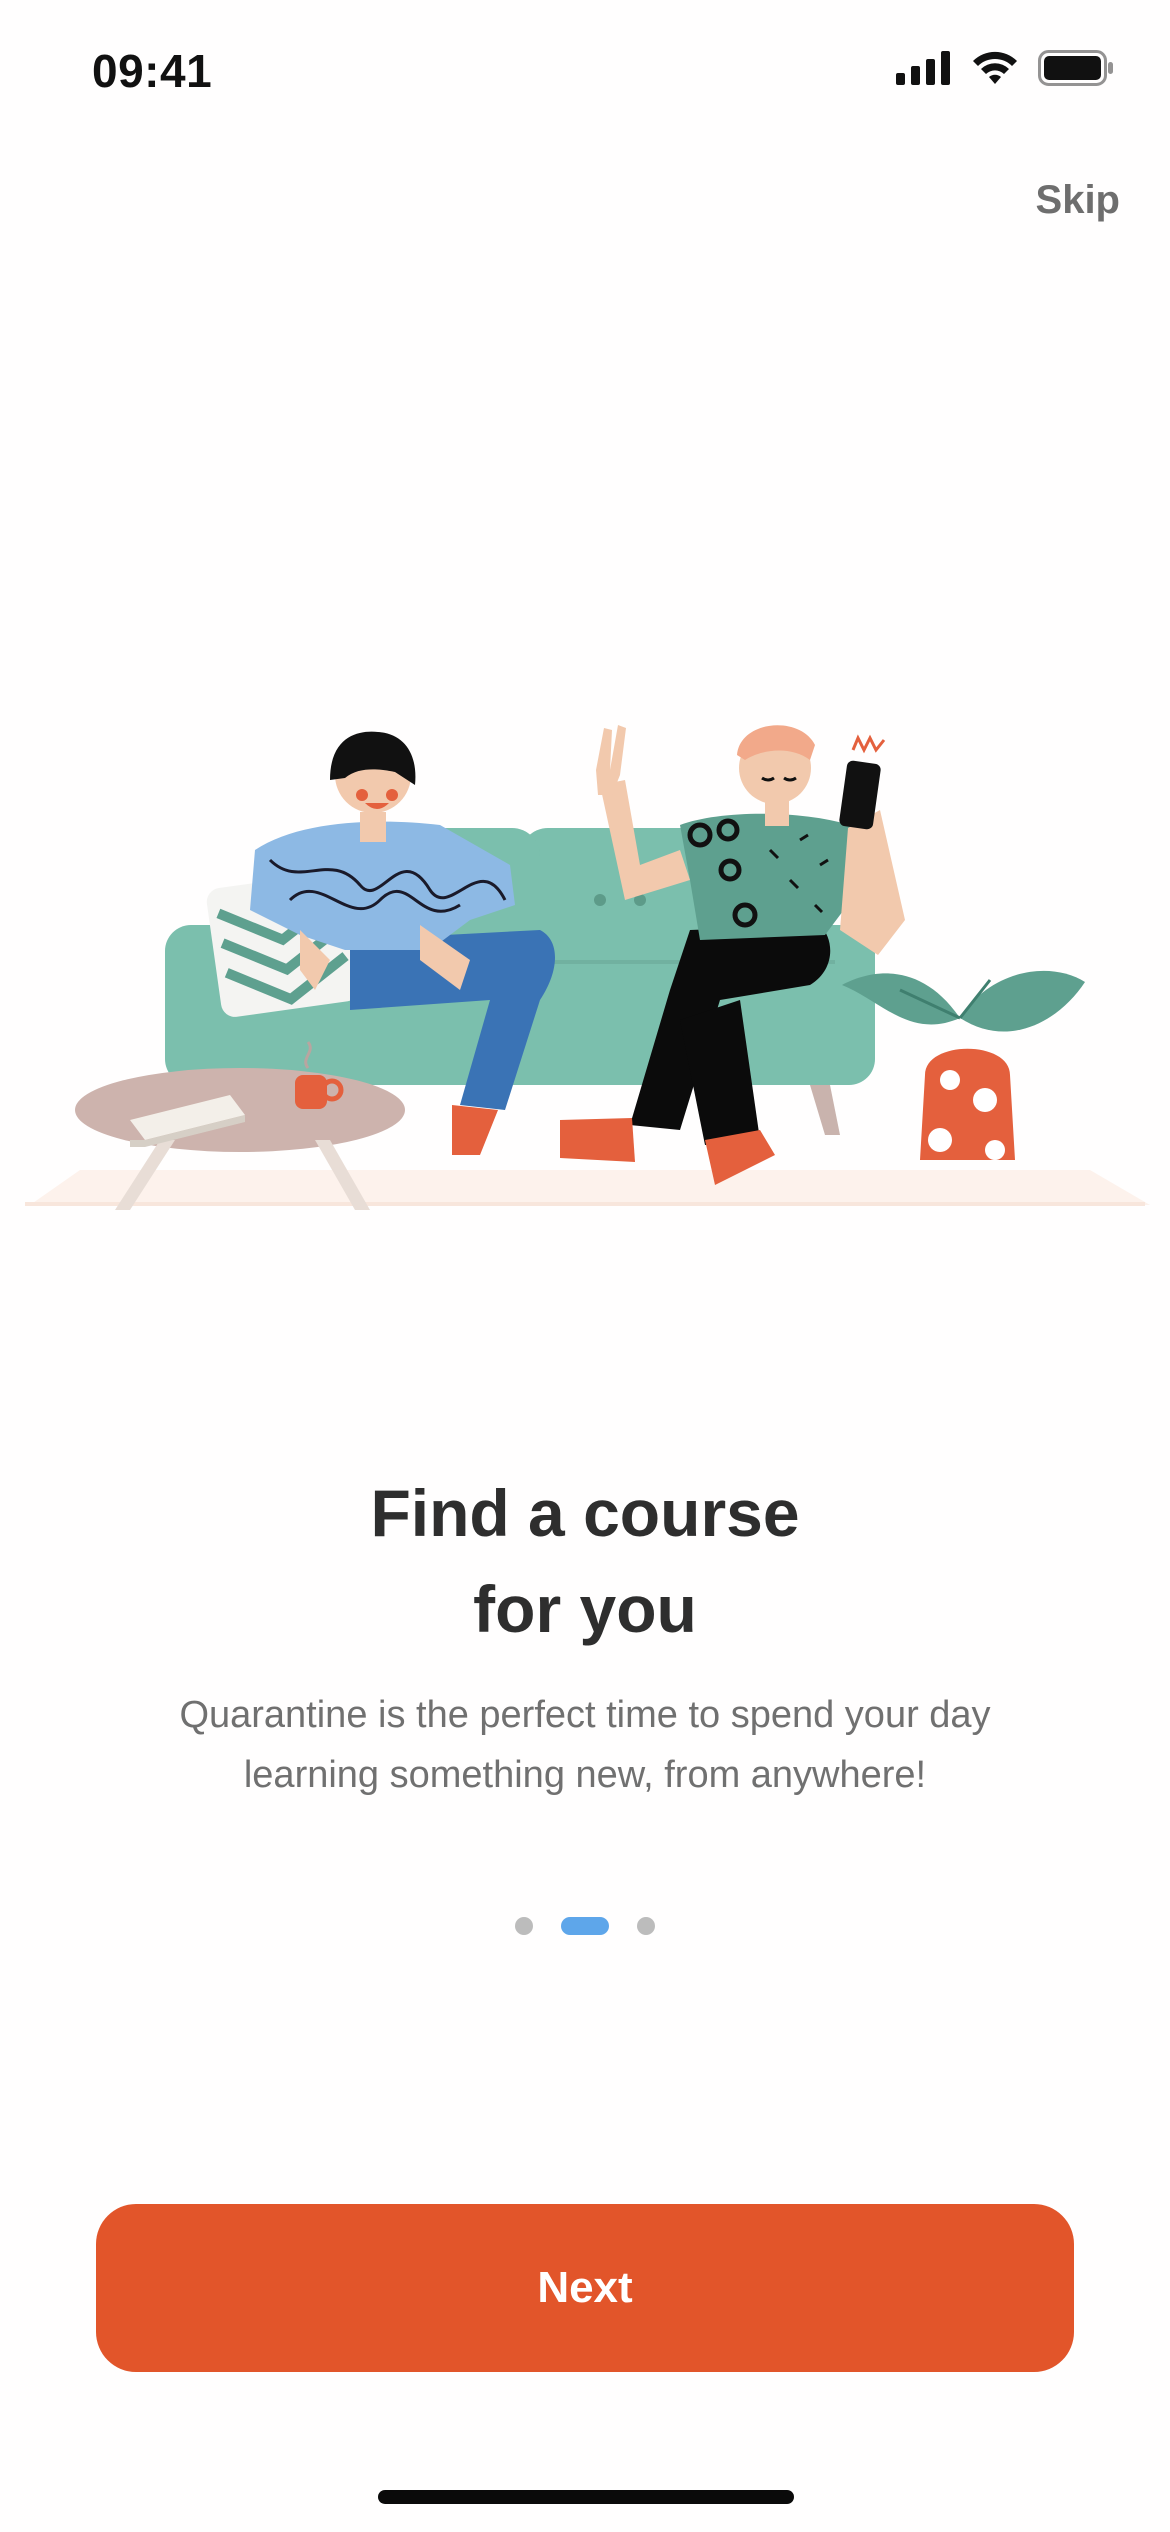 This screenshot has width=1170, height=2532. I want to click on page-indicator, so click(585, 1926).